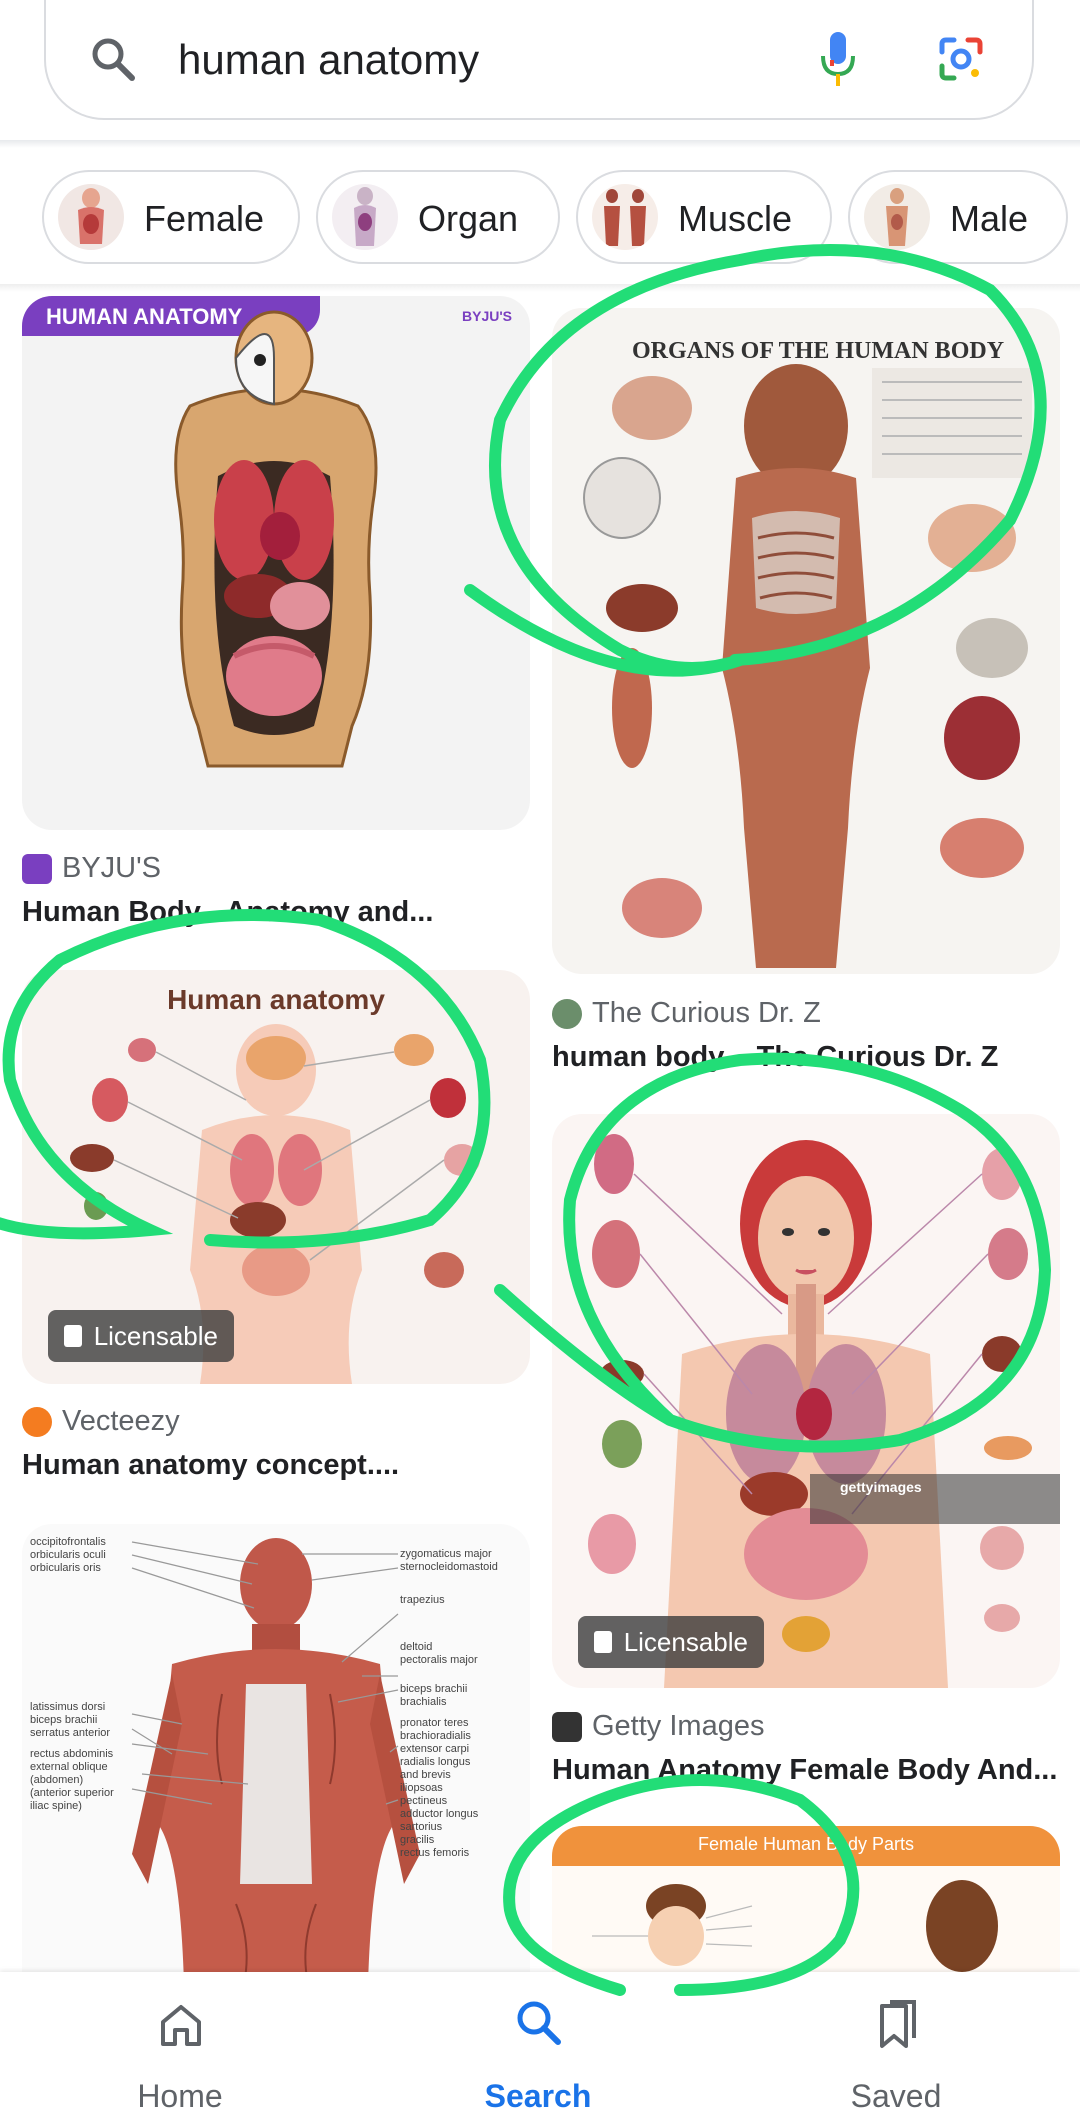 Image resolution: width=1080 pixels, height=2127 pixels. I want to click on result-image-vecteezy: Human anatomy Licensable, so click(276, 1177).